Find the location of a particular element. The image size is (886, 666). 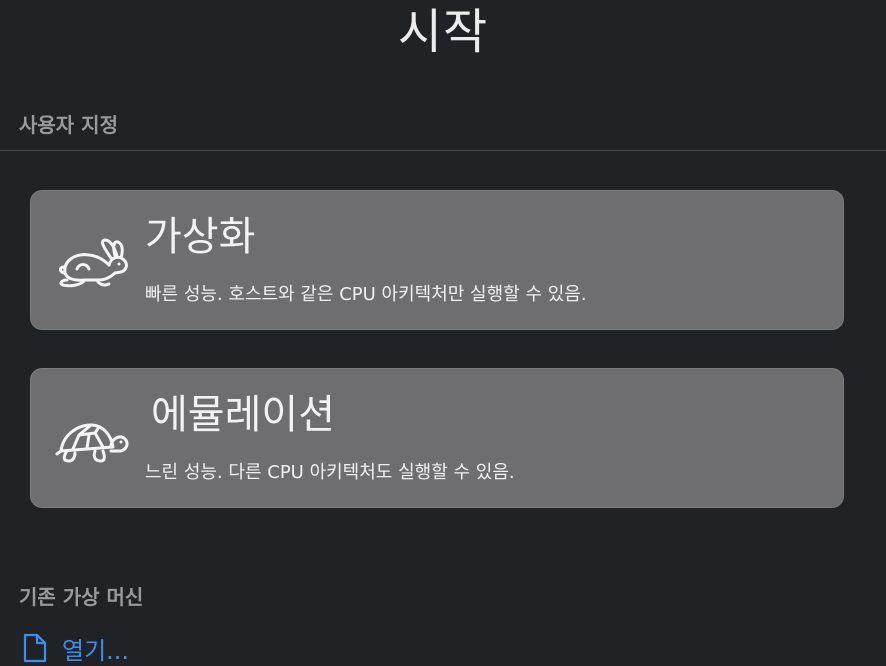

virtualize-title: 가상화 is located at coordinates (200, 237).